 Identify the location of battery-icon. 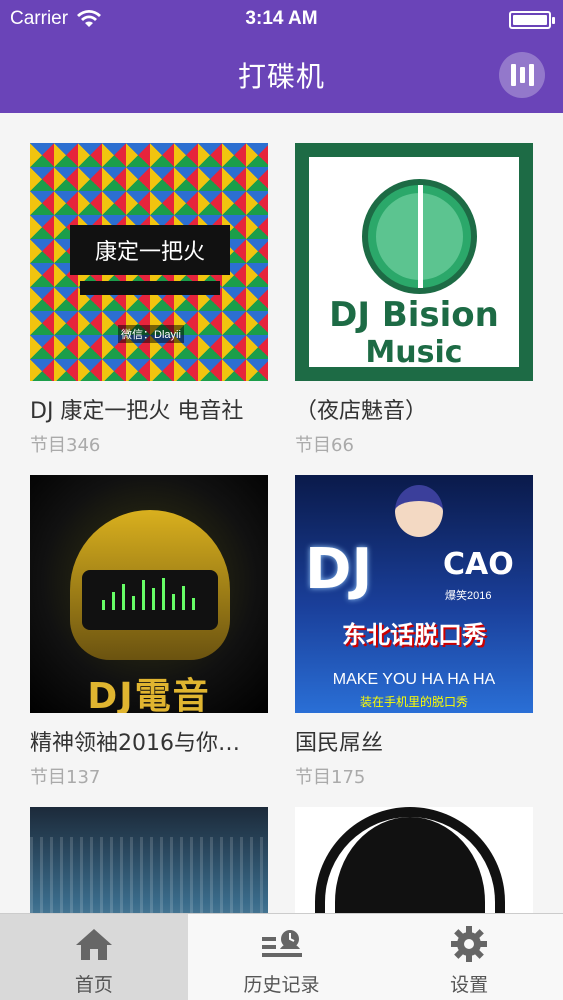
(532, 20).